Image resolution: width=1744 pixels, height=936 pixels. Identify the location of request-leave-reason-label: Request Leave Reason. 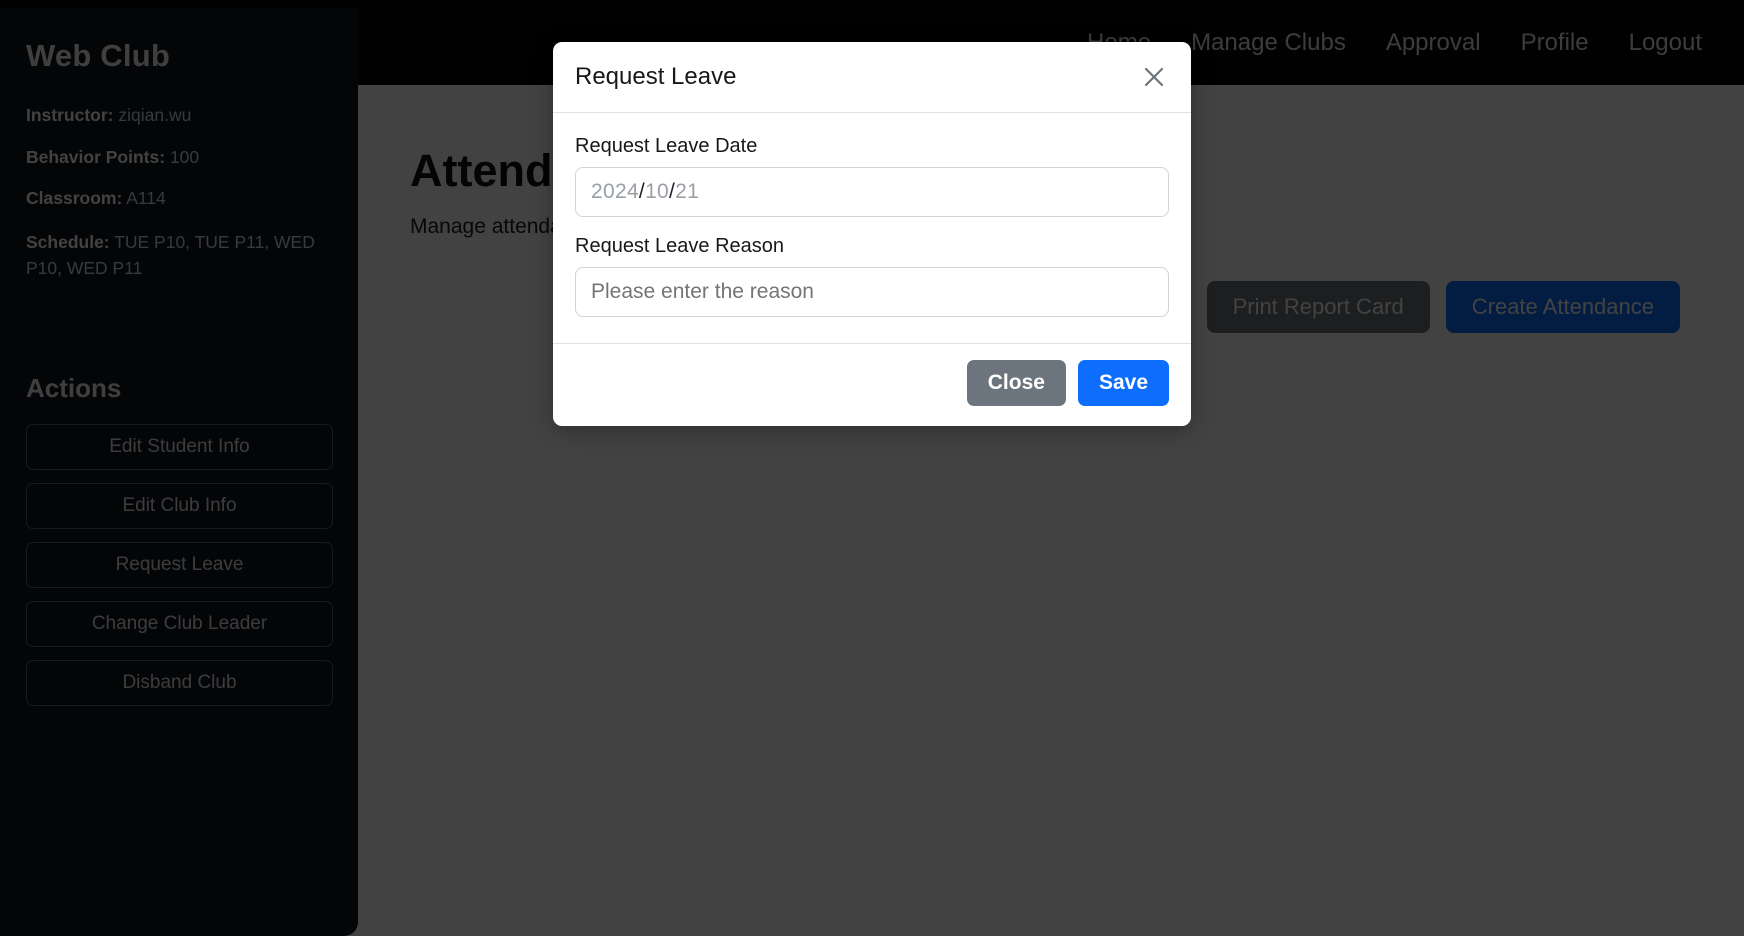
(680, 246).